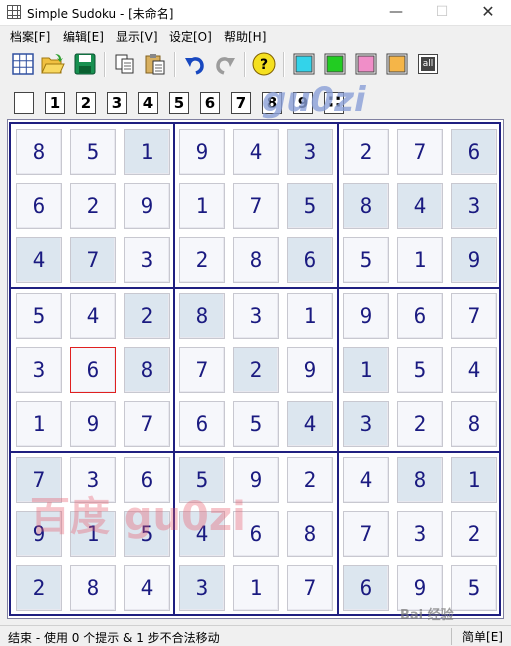 This screenshot has width=511, height=646. I want to click on menu-file: 档案[F], so click(30, 36).